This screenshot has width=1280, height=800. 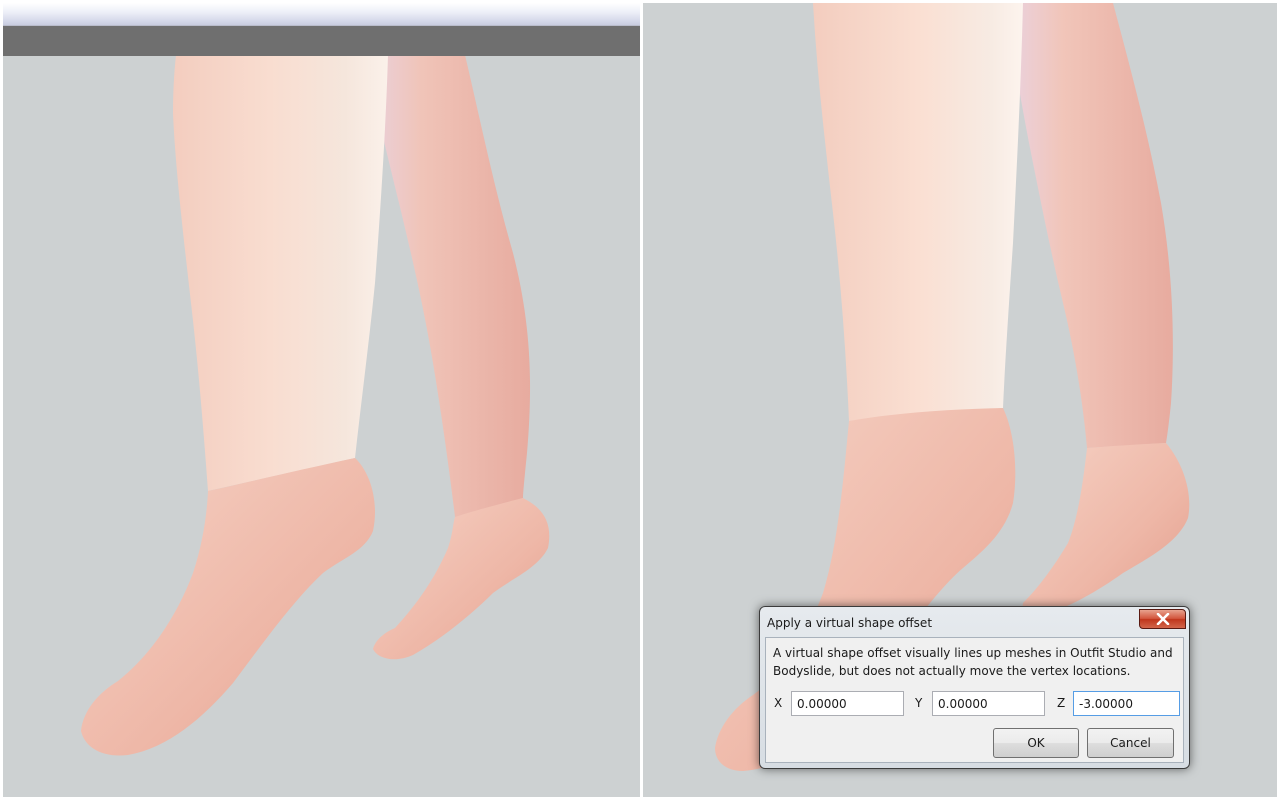 What do you see at coordinates (228, 607) in the screenshot?
I see `front-foot` at bounding box center [228, 607].